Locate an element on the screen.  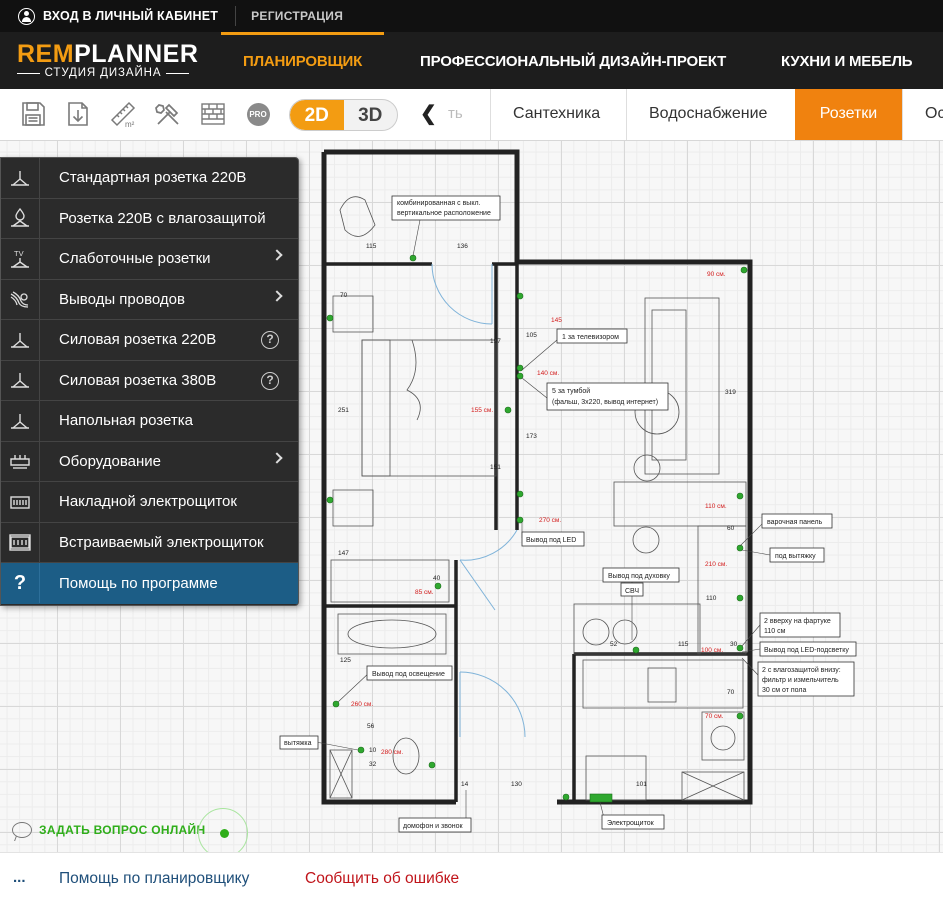
user-icon is located at coordinates (26, 16).